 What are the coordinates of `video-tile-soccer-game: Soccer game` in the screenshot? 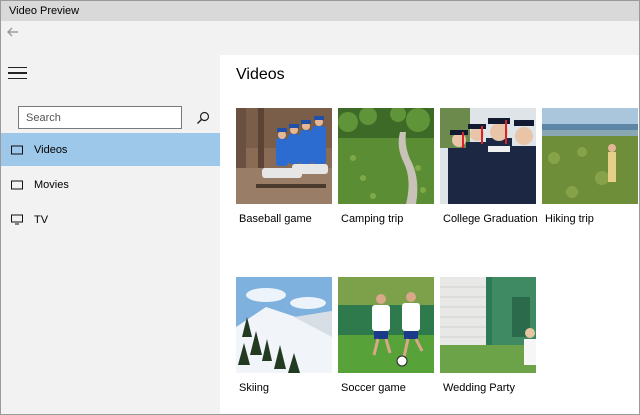 It's located at (386, 339).